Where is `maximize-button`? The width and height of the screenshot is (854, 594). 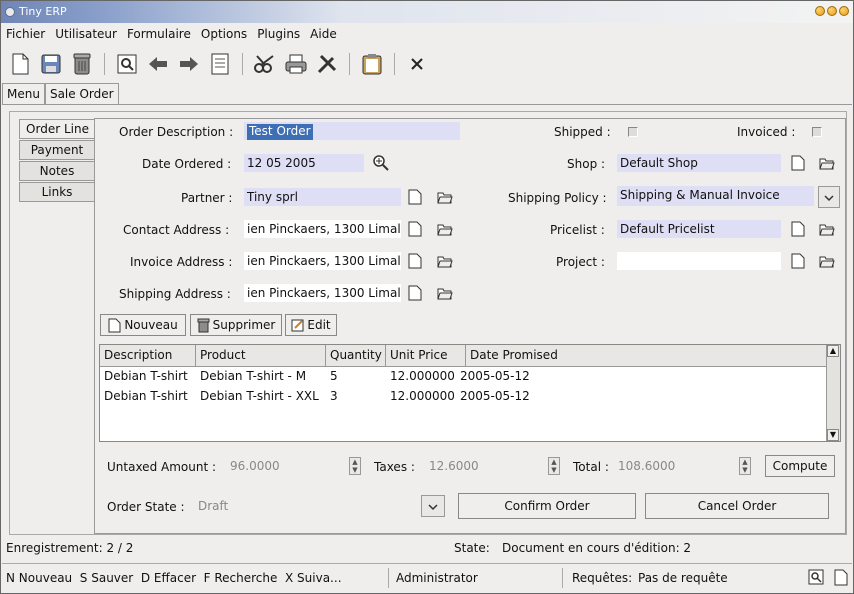 maximize-button is located at coordinates (832, 11).